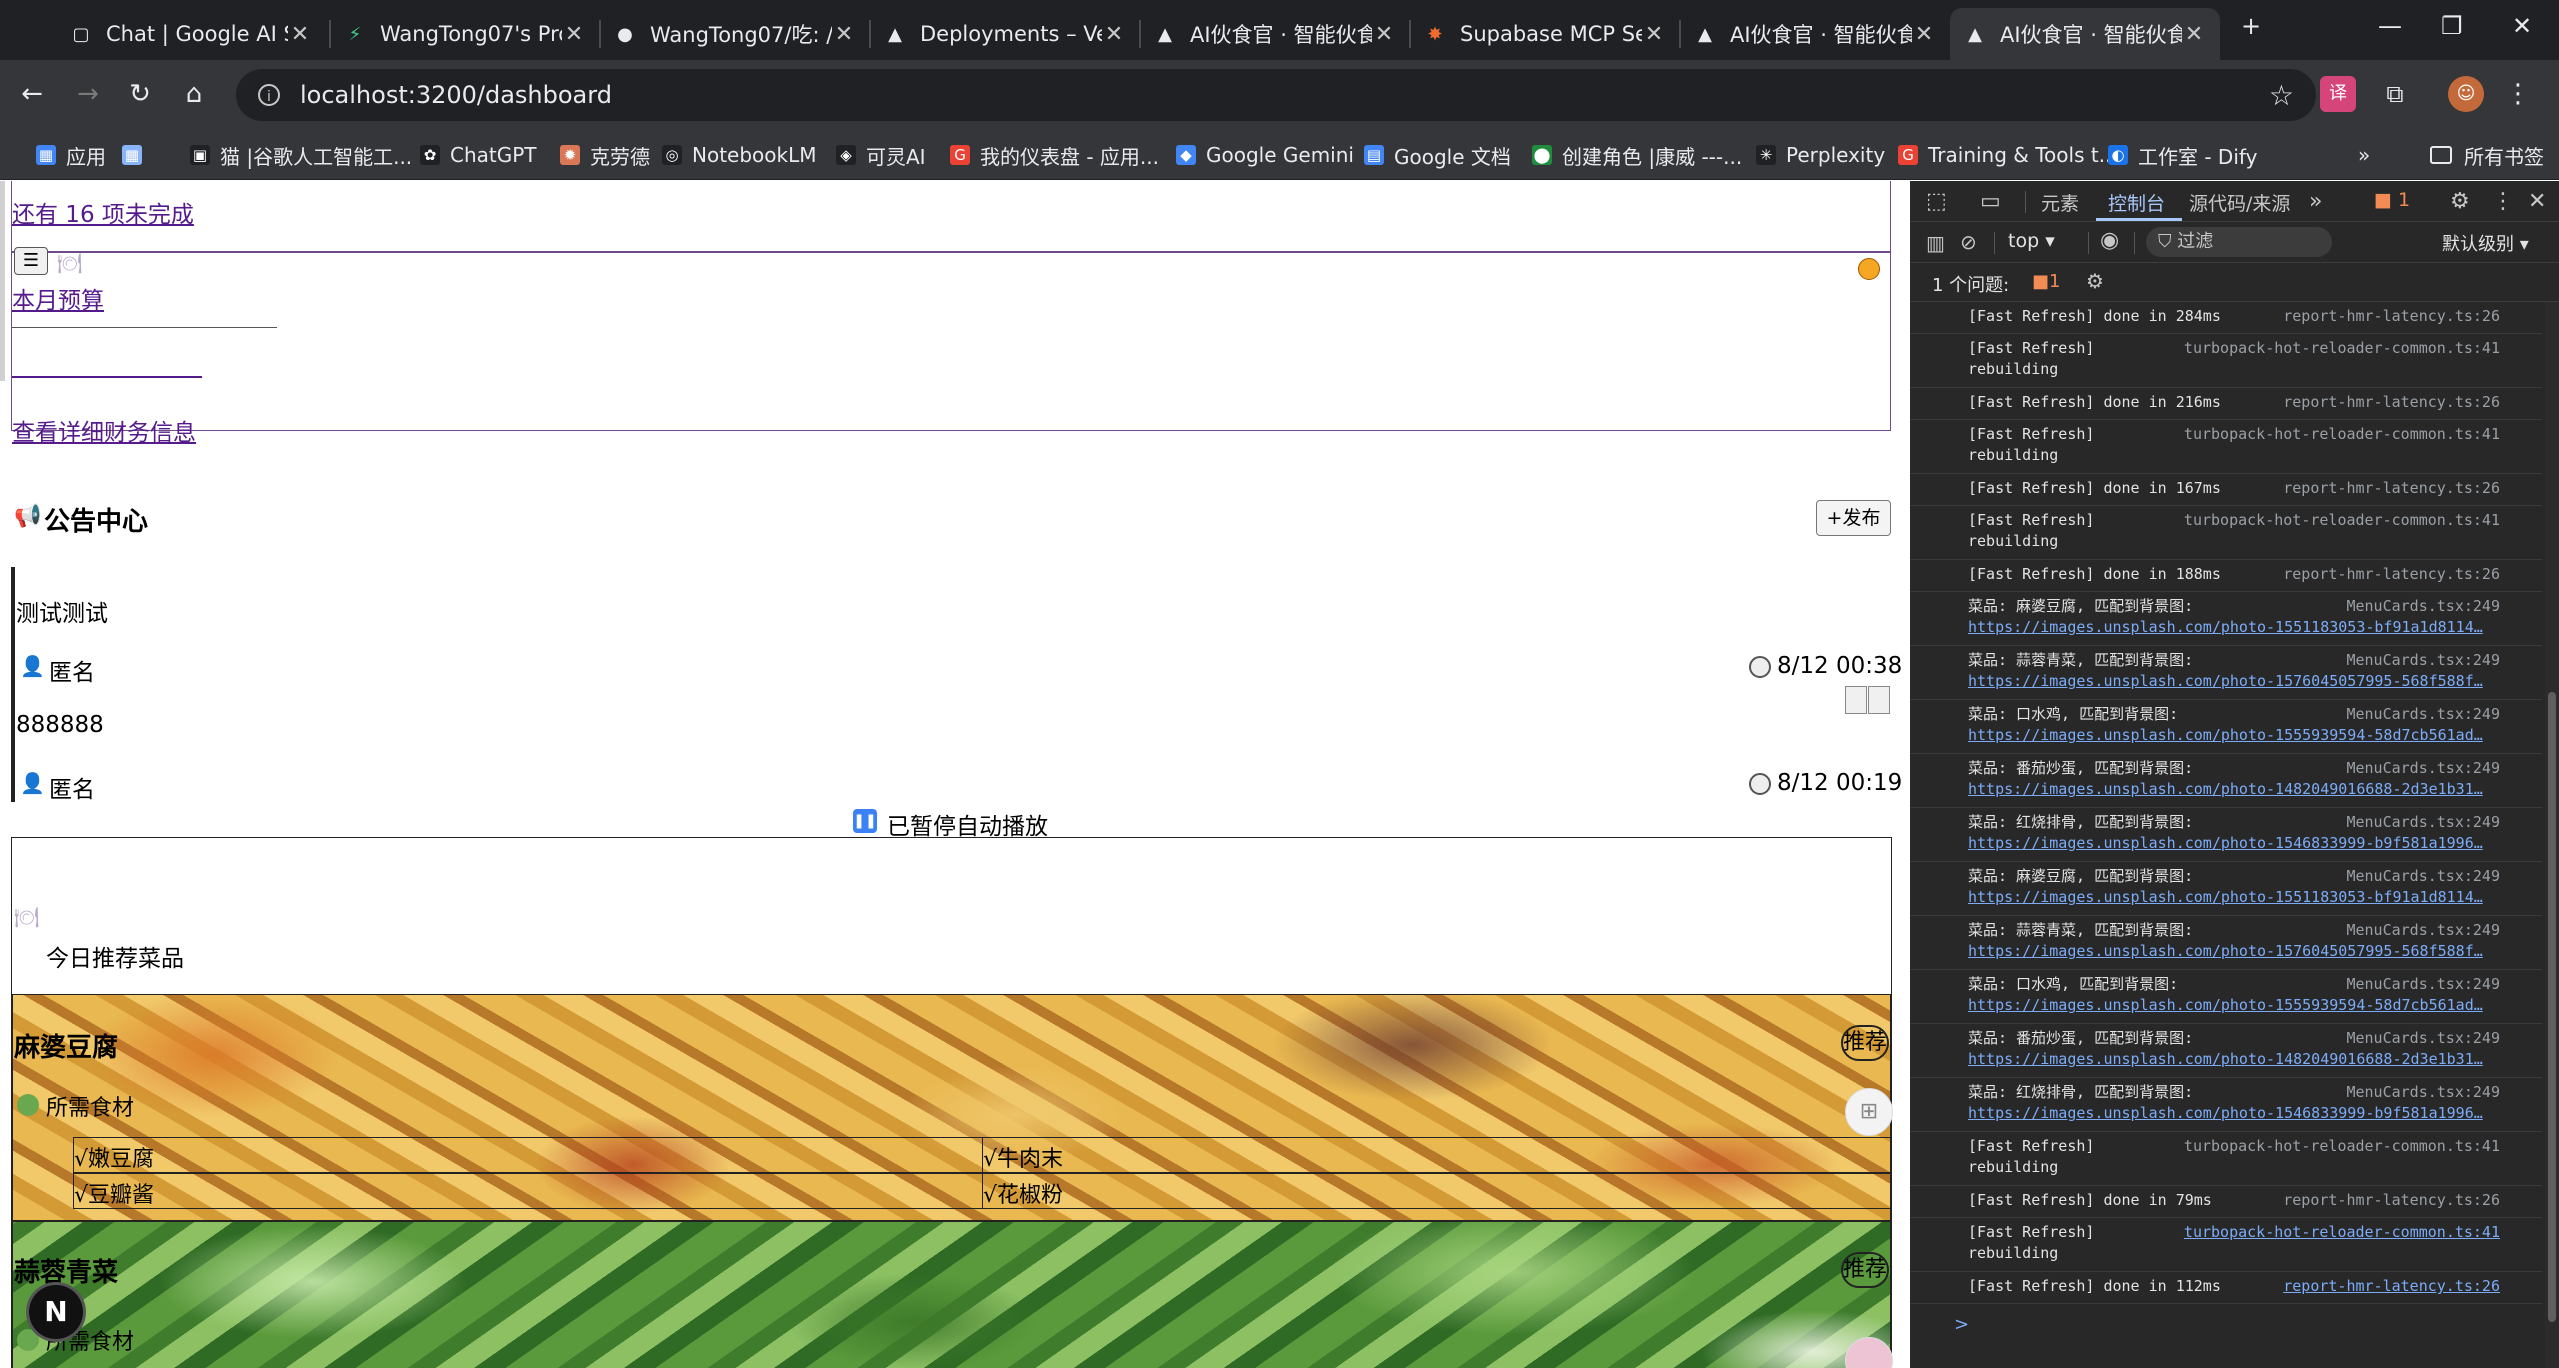 Image resolution: width=2559 pixels, height=1368 pixels. Describe the element at coordinates (951, 1107) in the screenshot. I see `dish-card: 麻婆豆腐 推荐 所需食材 √嫩豆腐 √牛肉末 √豆瓣酱 √花椒粉` at that location.